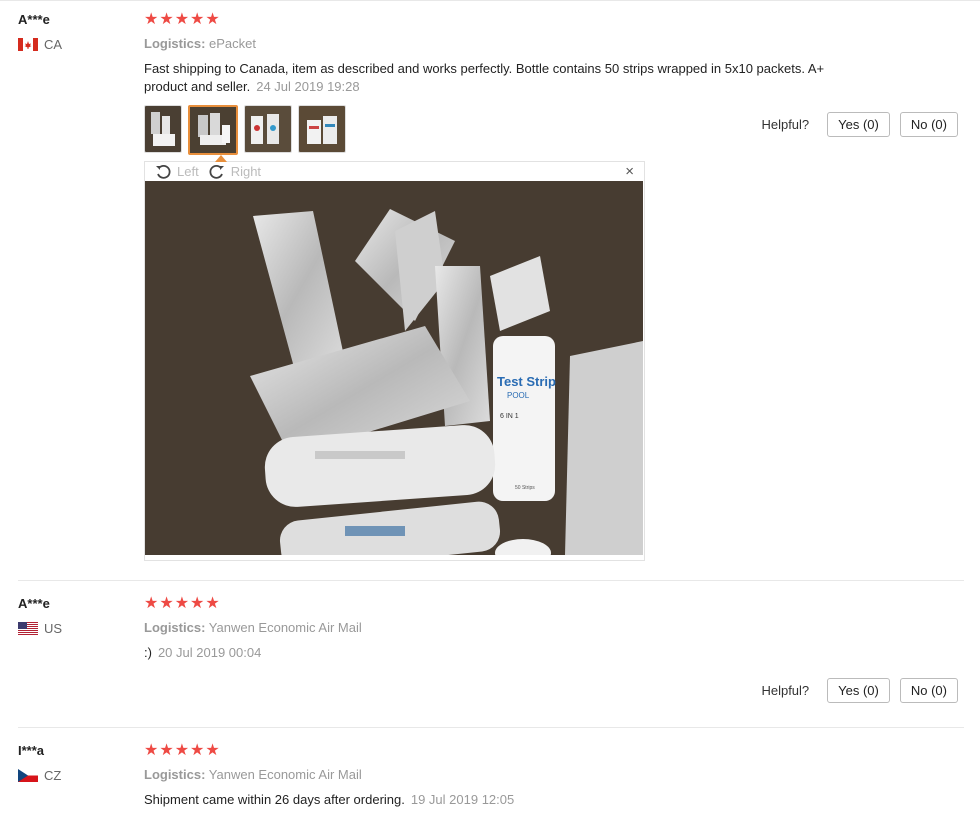 This screenshot has width=980, height=813. I want to click on rotate-left-label: Left, so click(188, 171).